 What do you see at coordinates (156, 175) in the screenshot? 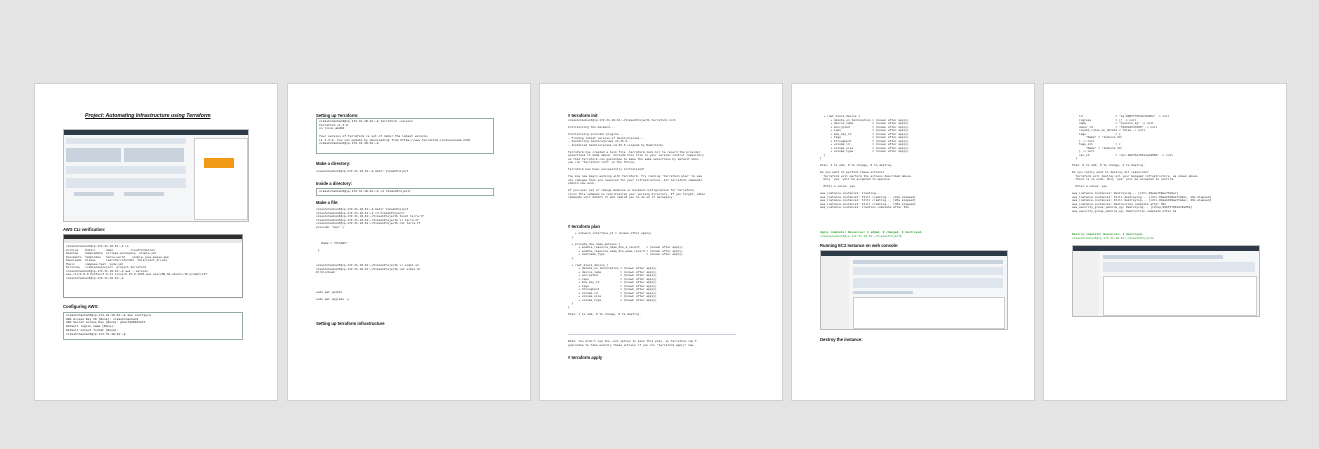
I see `aws-console-screenshot` at bounding box center [156, 175].